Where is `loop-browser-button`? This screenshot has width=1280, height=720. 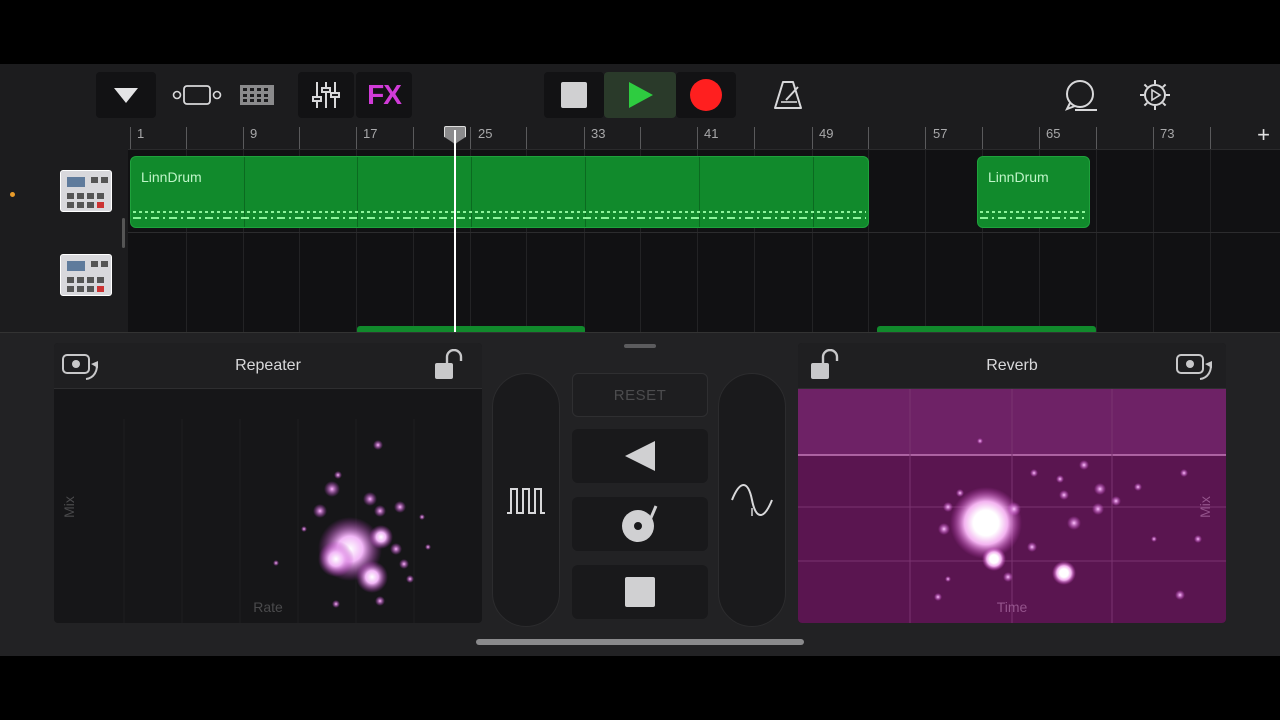 loop-browser-button is located at coordinates (1081, 95).